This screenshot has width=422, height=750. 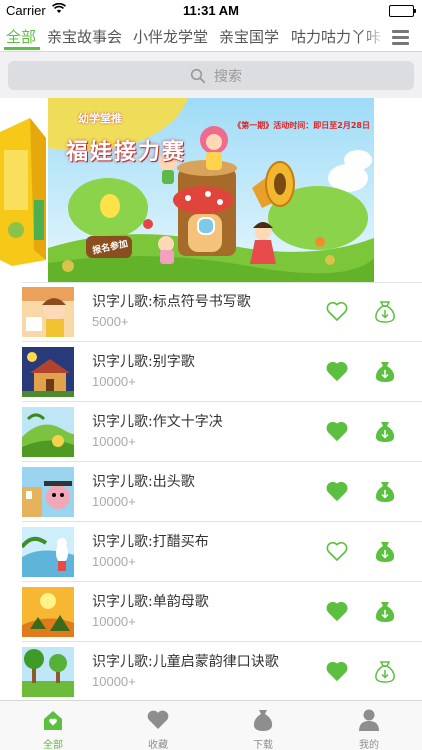 I want to click on search-area: 搜索, so click(x=211, y=75).